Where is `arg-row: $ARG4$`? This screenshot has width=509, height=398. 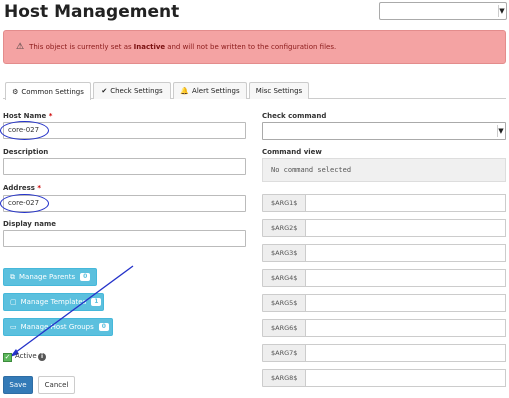 arg-row: $ARG4$ is located at coordinates (384, 278).